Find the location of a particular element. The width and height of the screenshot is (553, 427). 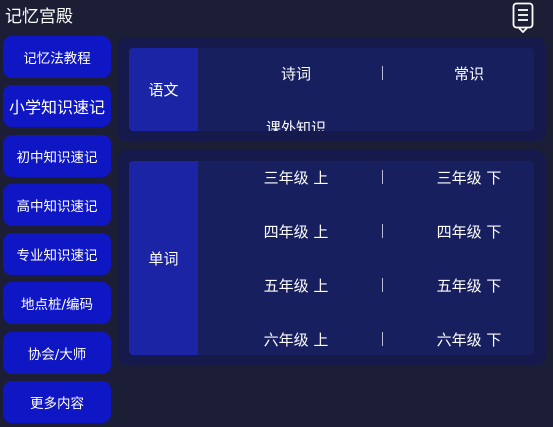

danci-grade3-first: 三年级 上 is located at coordinates (296, 177).